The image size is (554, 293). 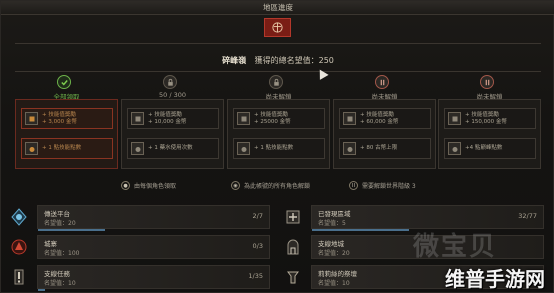 What do you see at coordinates (293, 247) in the screenshot?
I see `stronghold-icon` at bounding box center [293, 247].